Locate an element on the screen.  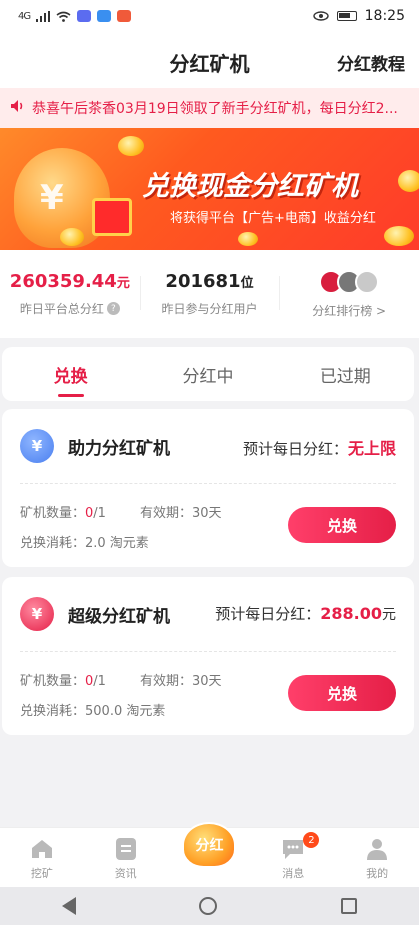
nav-dividend: 分红 is located at coordinates (210, 854).